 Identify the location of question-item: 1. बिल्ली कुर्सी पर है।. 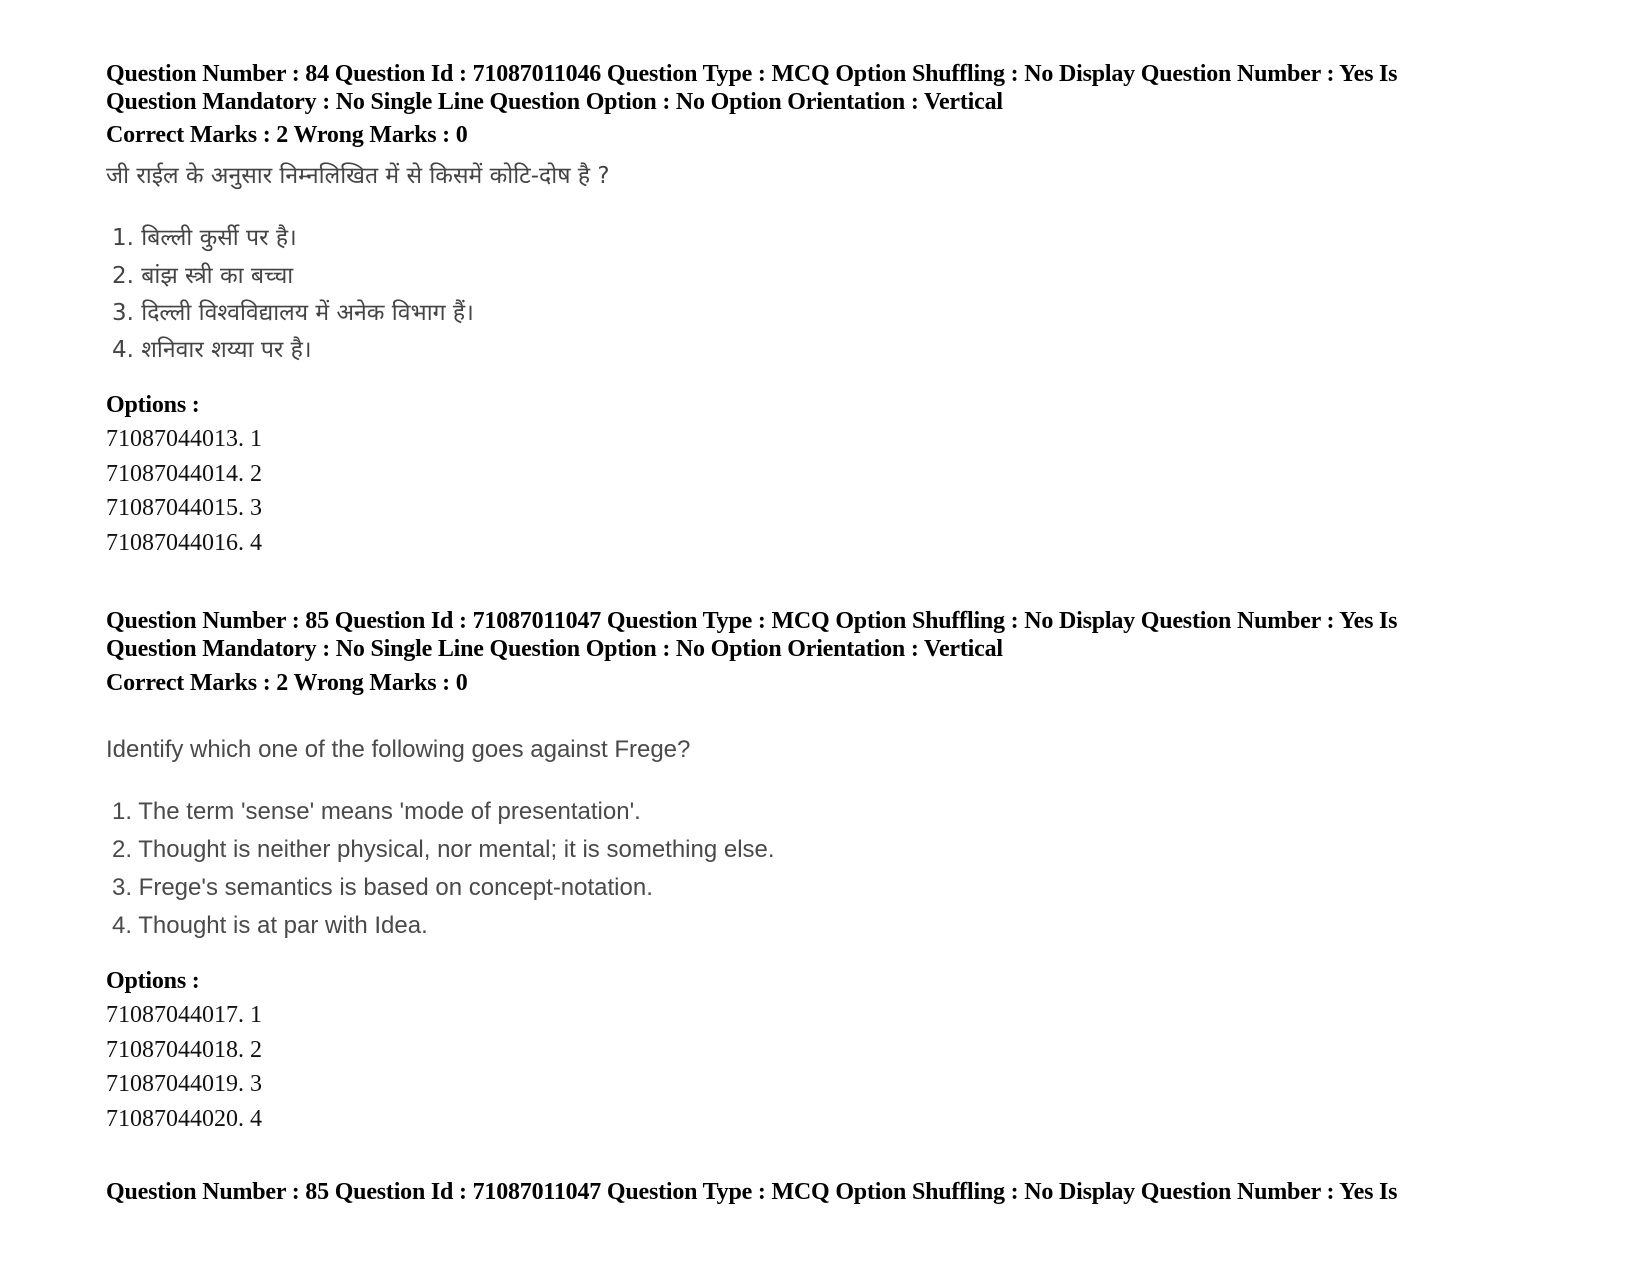
(204, 238).